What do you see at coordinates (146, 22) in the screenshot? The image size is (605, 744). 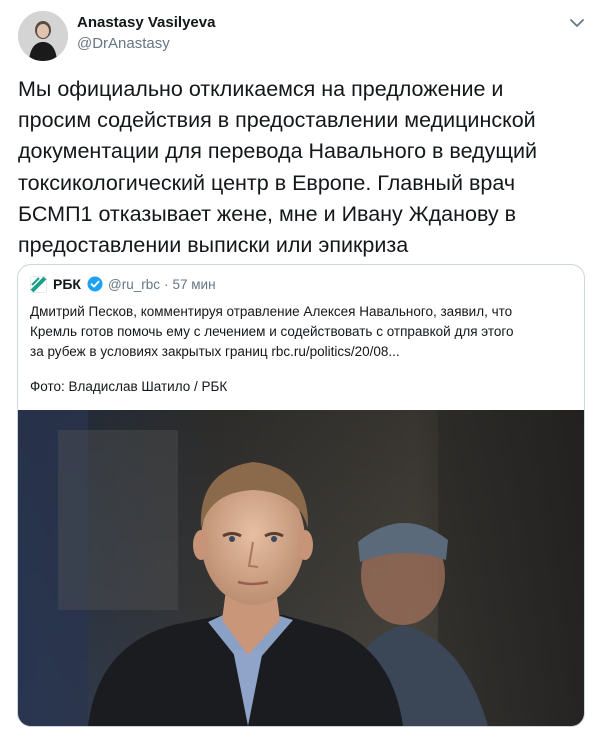 I see `author-name: Anastasy Vasilyeva` at bounding box center [146, 22].